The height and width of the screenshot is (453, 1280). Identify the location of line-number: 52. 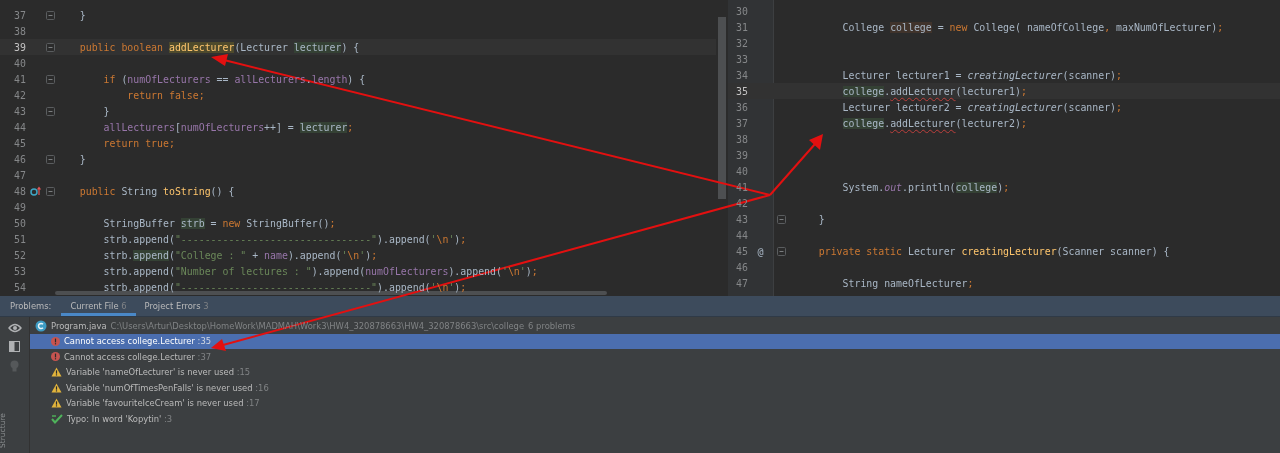
(19, 255).